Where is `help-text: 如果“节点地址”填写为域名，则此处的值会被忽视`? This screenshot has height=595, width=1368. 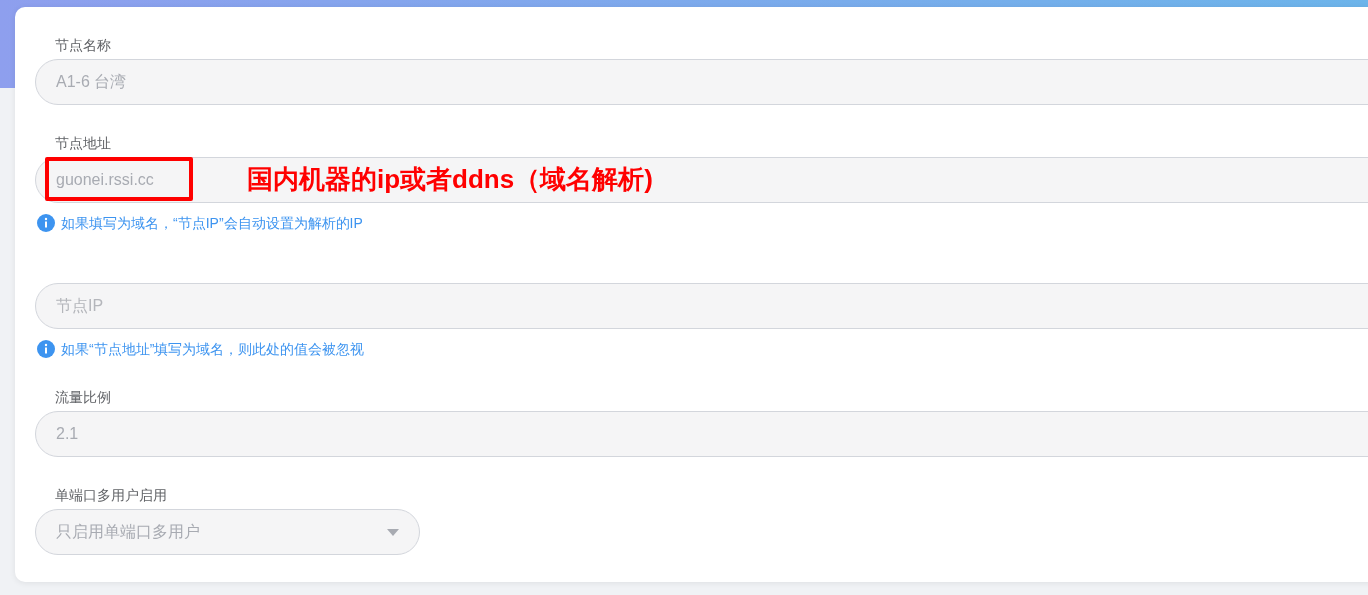 help-text: 如果“节点地址”填写为域名，则此处的值会被忽视 is located at coordinates (213, 349).